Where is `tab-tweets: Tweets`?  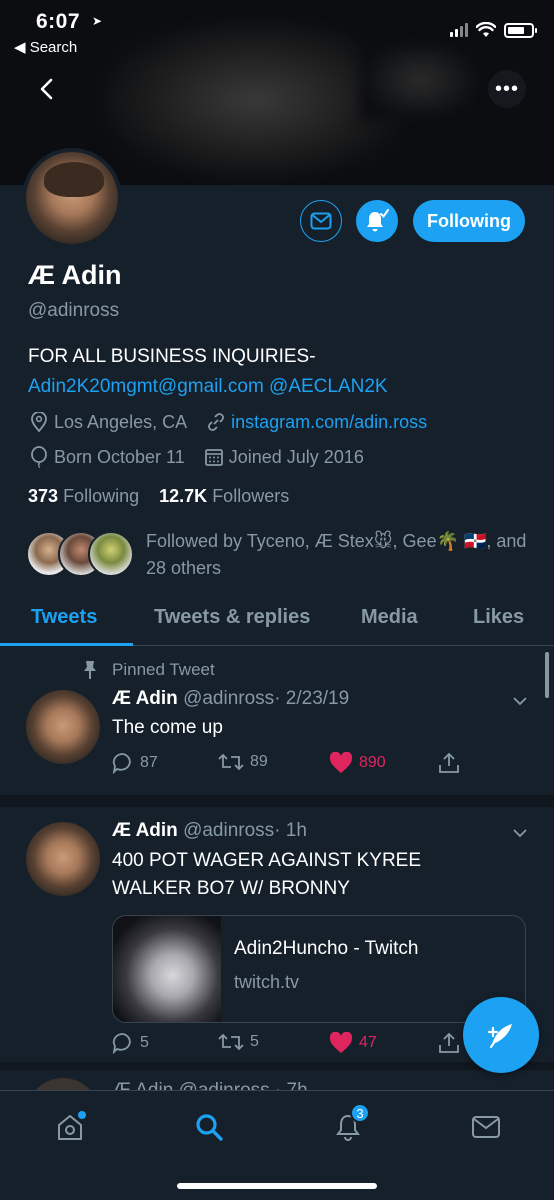
tab-tweets: Tweets is located at coordinates (64, 617).